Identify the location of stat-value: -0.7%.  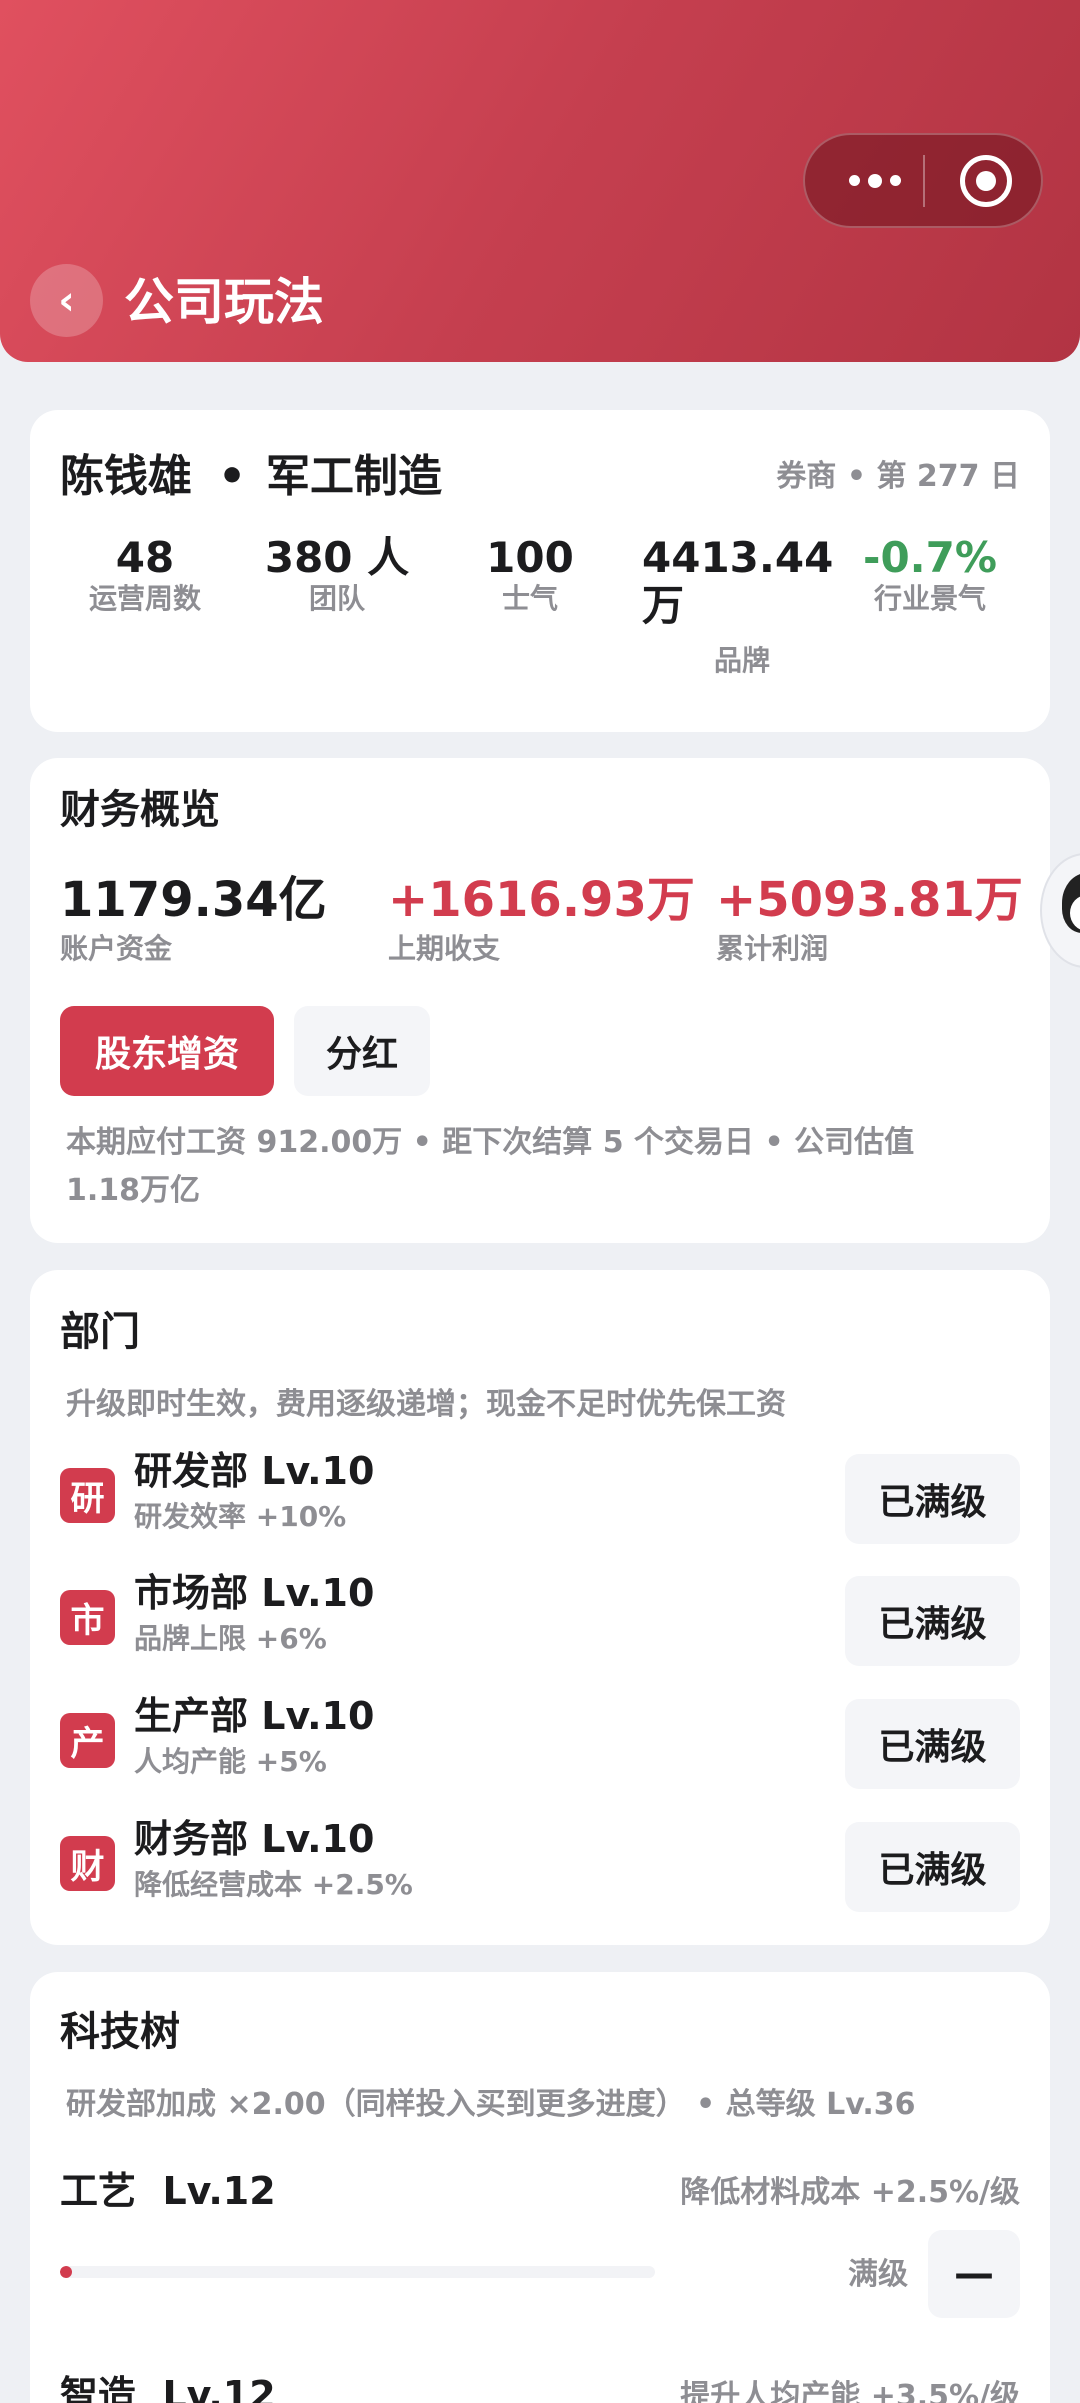
(930, 557).